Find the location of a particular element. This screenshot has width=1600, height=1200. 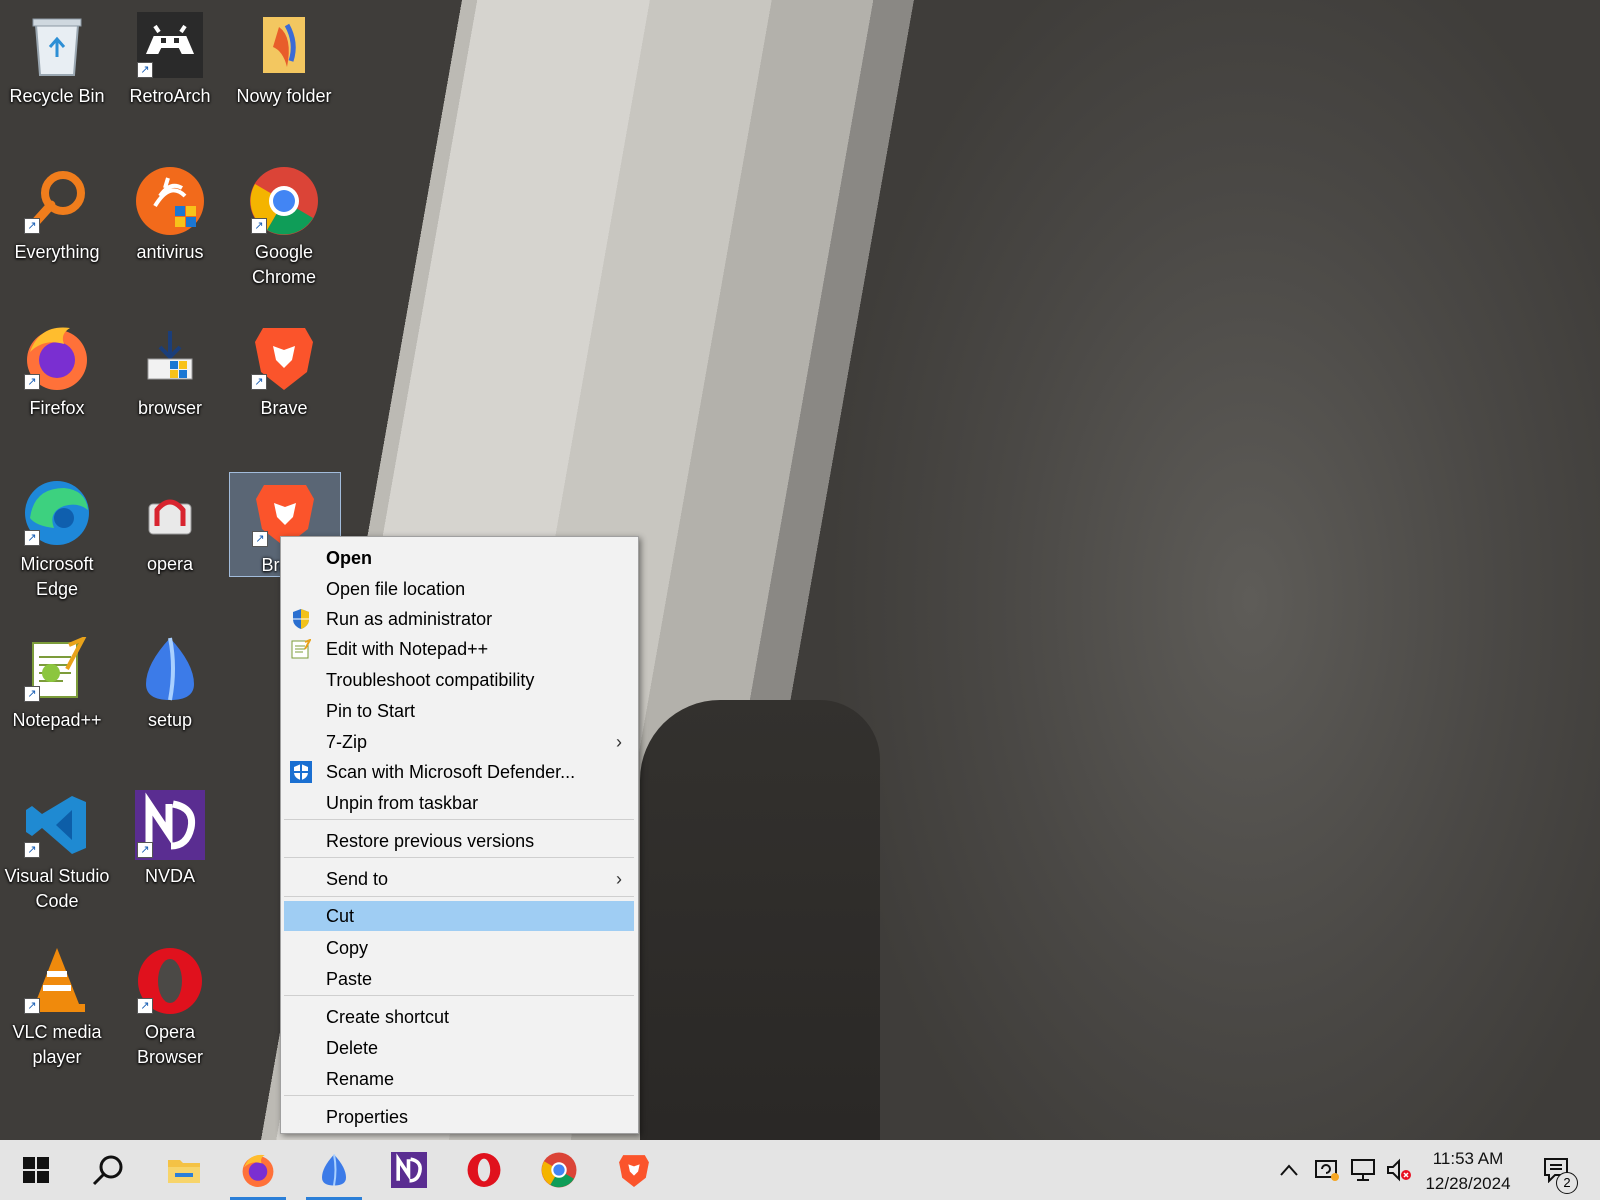

desktop-icon-label: Microsoft Edge is located at coordinates (57, 576).